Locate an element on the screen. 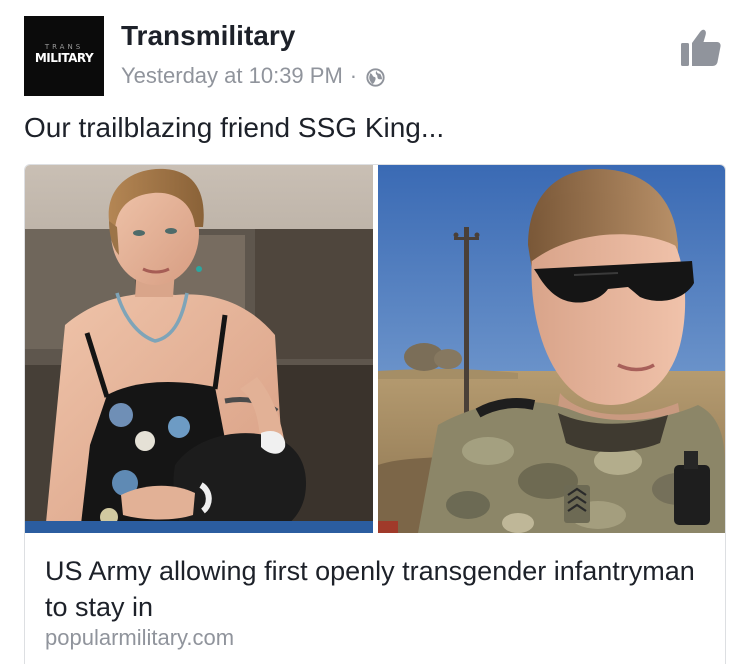 The height and width of the screenshot is (664, 744). thumbs-up-icon is located at coordinates (701, 47).